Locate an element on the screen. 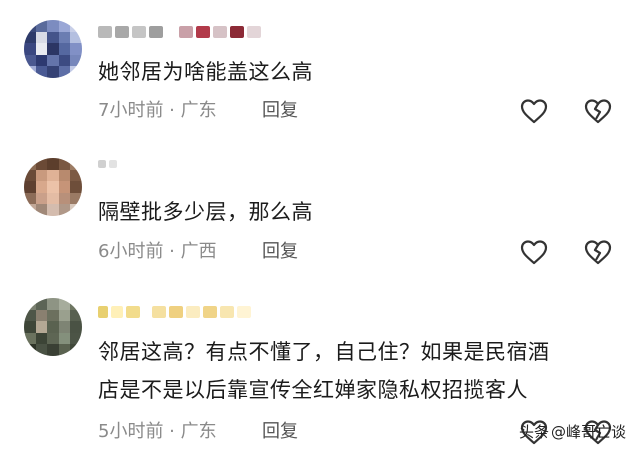  watermark-handle: @峰哥亡谈 is located at coordinates (588, 432).